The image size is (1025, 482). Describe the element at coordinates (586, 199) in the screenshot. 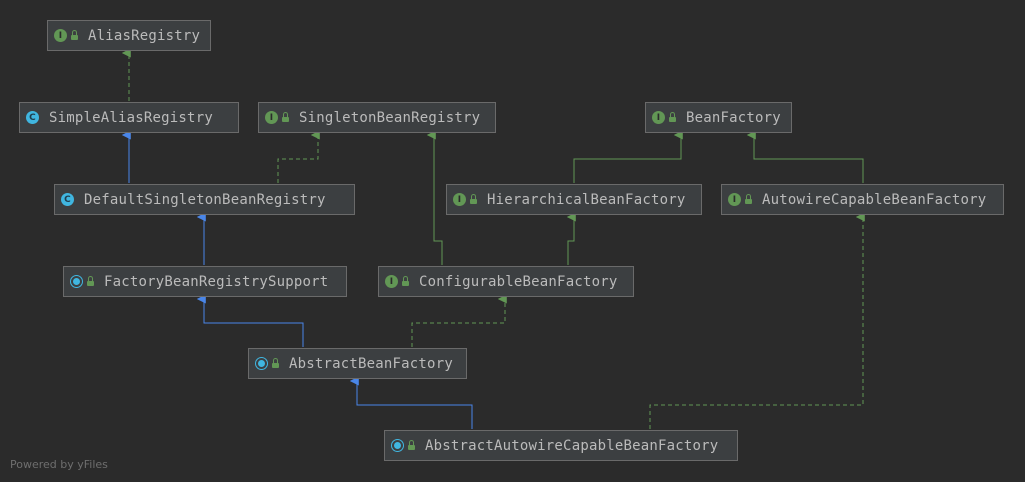

I see `node-label: HierarchicalBeanFactory` at that location.